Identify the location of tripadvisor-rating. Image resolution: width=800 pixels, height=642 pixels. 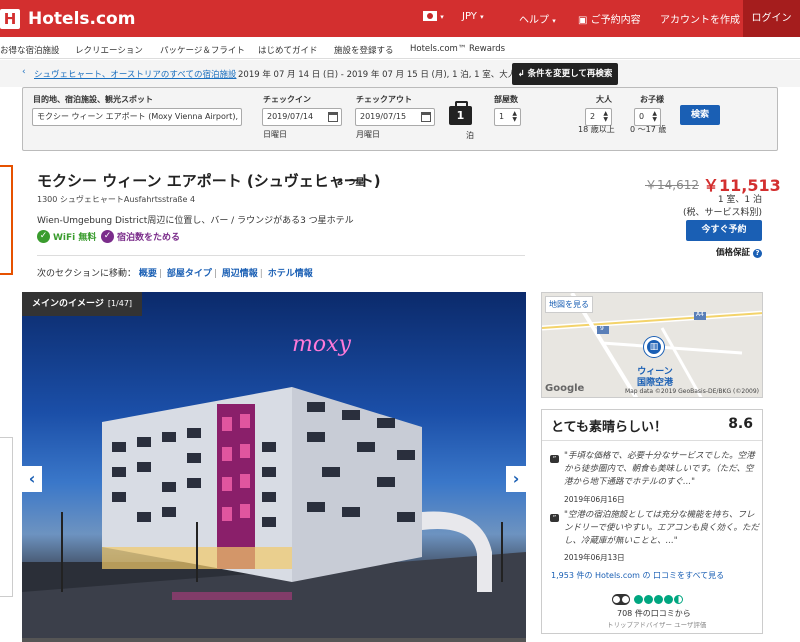
(648, 599).